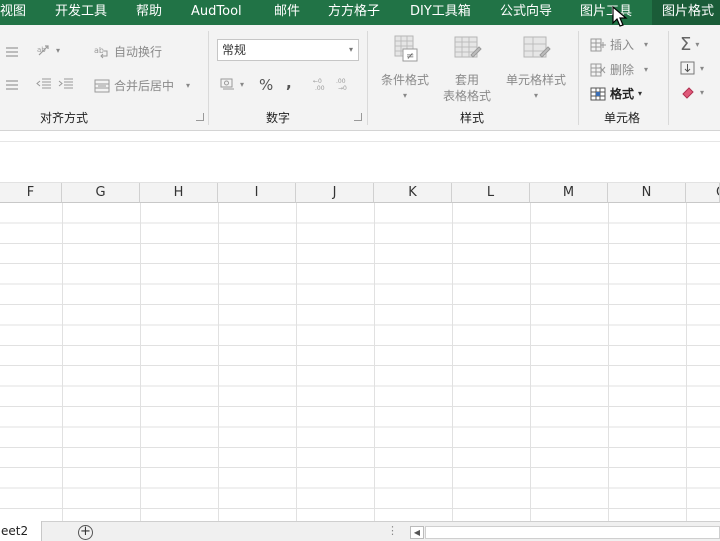 The height and width of the screenshot is (541, 720). I want to click on wrap-text-label: 自动换行, so click(138, 52).